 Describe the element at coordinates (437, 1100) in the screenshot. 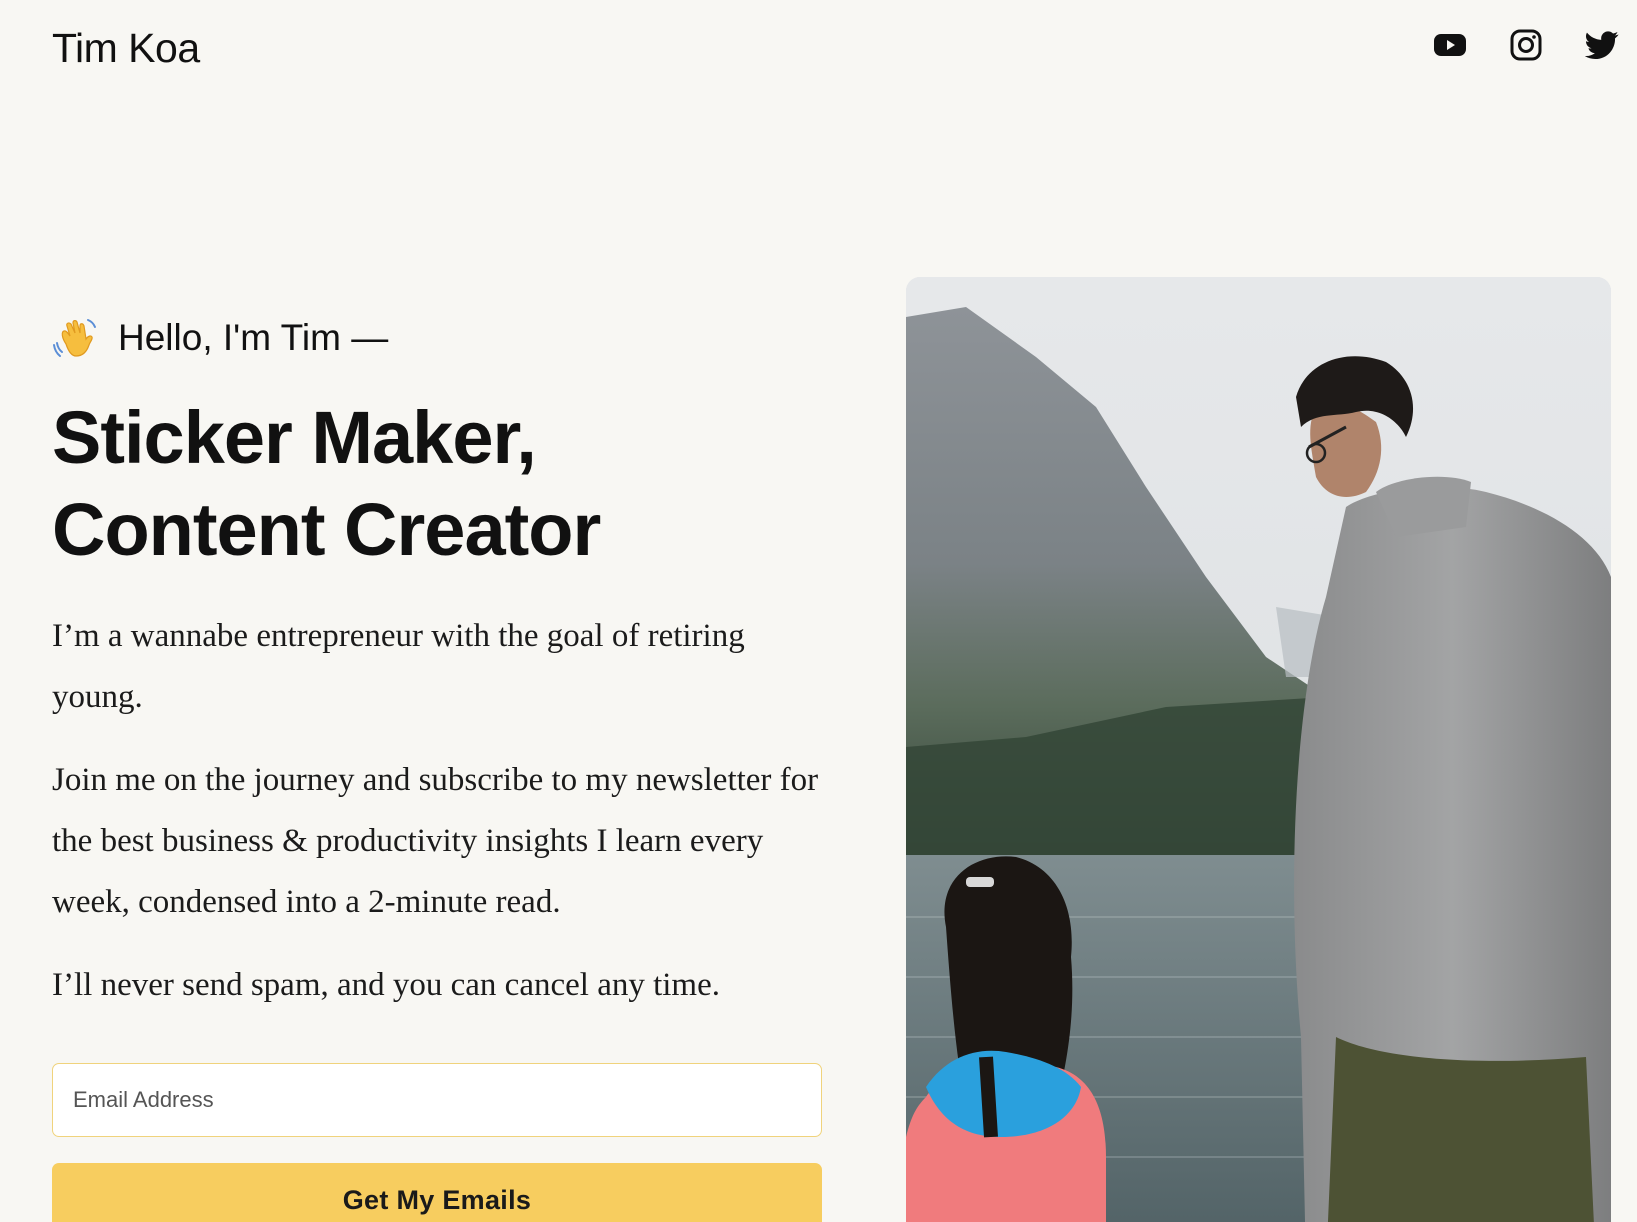

I see `email-field` at that location.